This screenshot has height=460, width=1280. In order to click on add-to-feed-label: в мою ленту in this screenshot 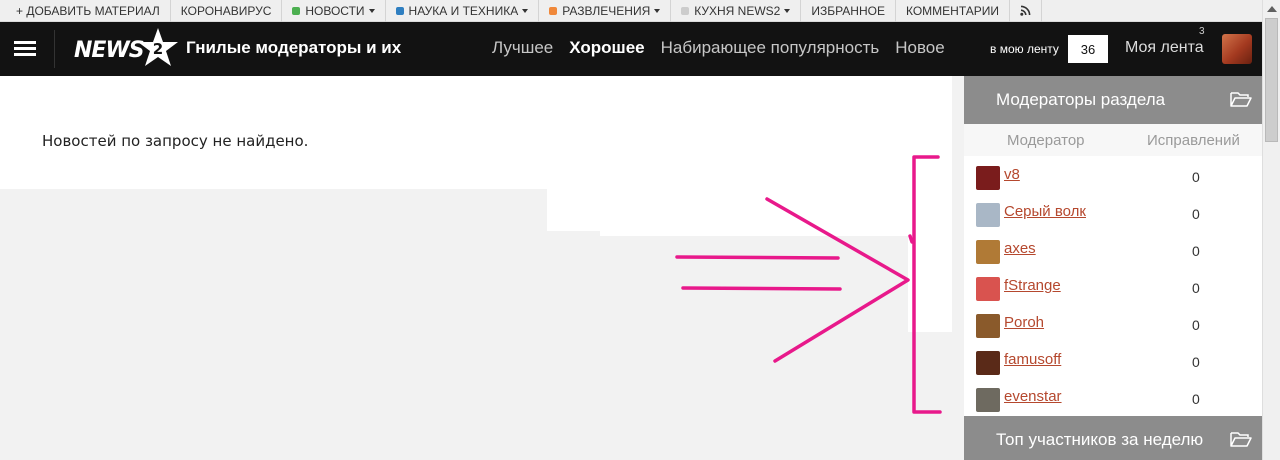, I will do `click(1024, 49)`.